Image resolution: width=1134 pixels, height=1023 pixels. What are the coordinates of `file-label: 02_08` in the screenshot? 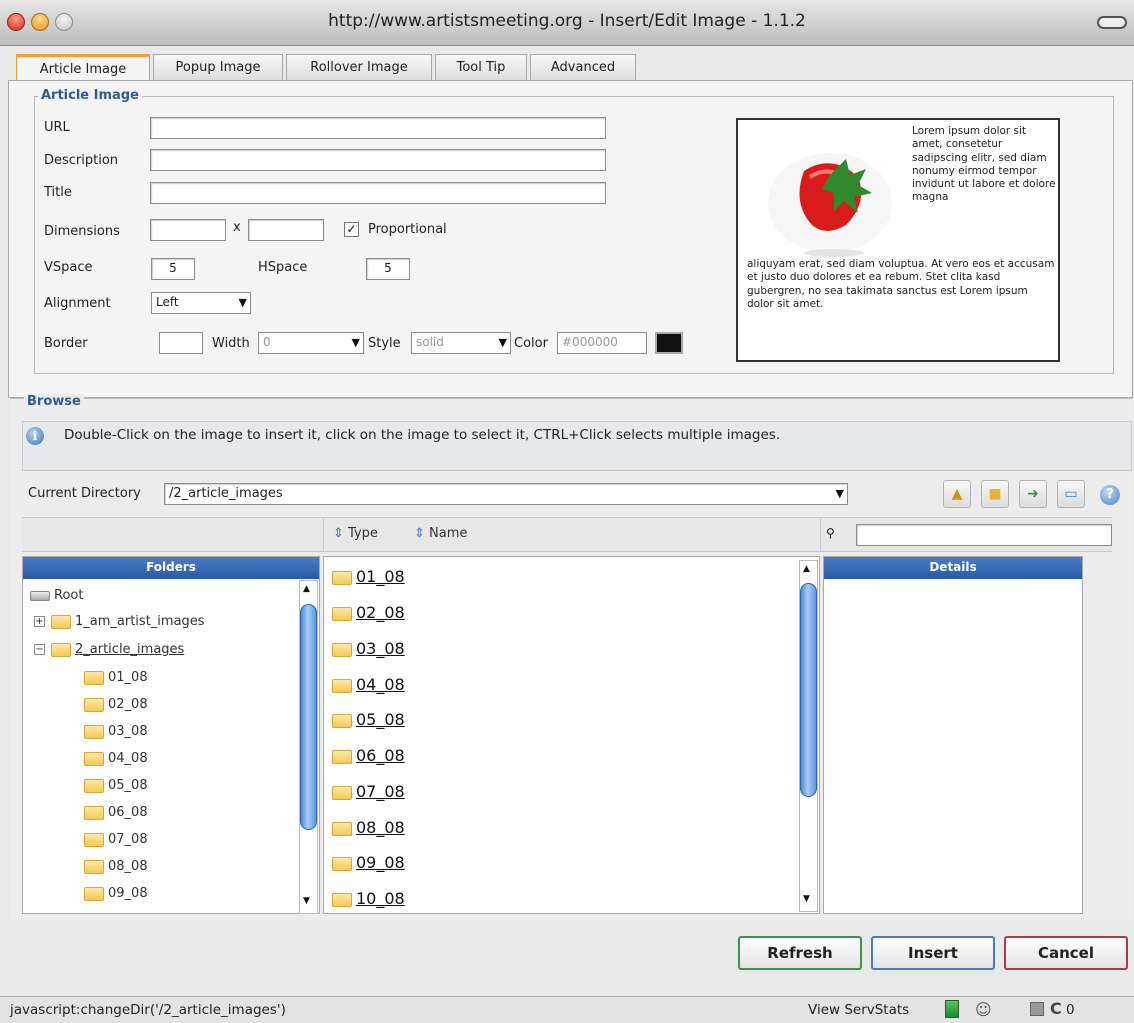 It's located at (380, 612).